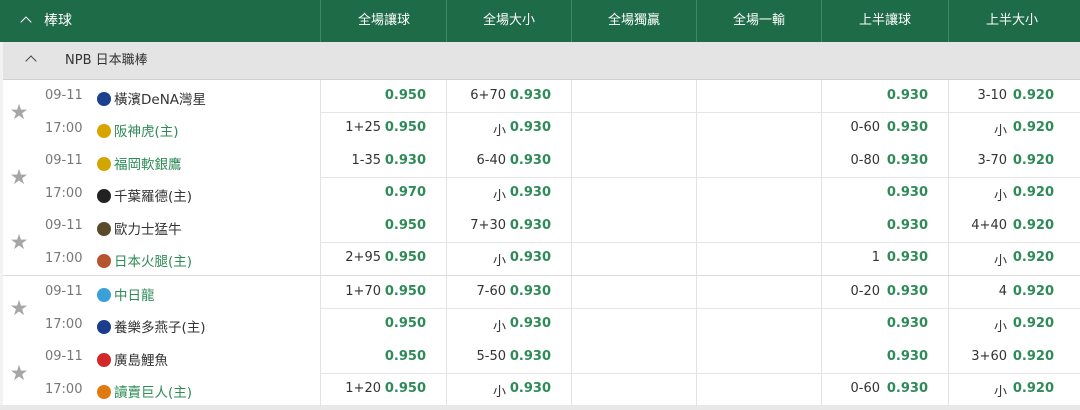 This screenshot has width=1080, height=410. I want to click on league-name: NPB 日本職棒, so click(106, 60).